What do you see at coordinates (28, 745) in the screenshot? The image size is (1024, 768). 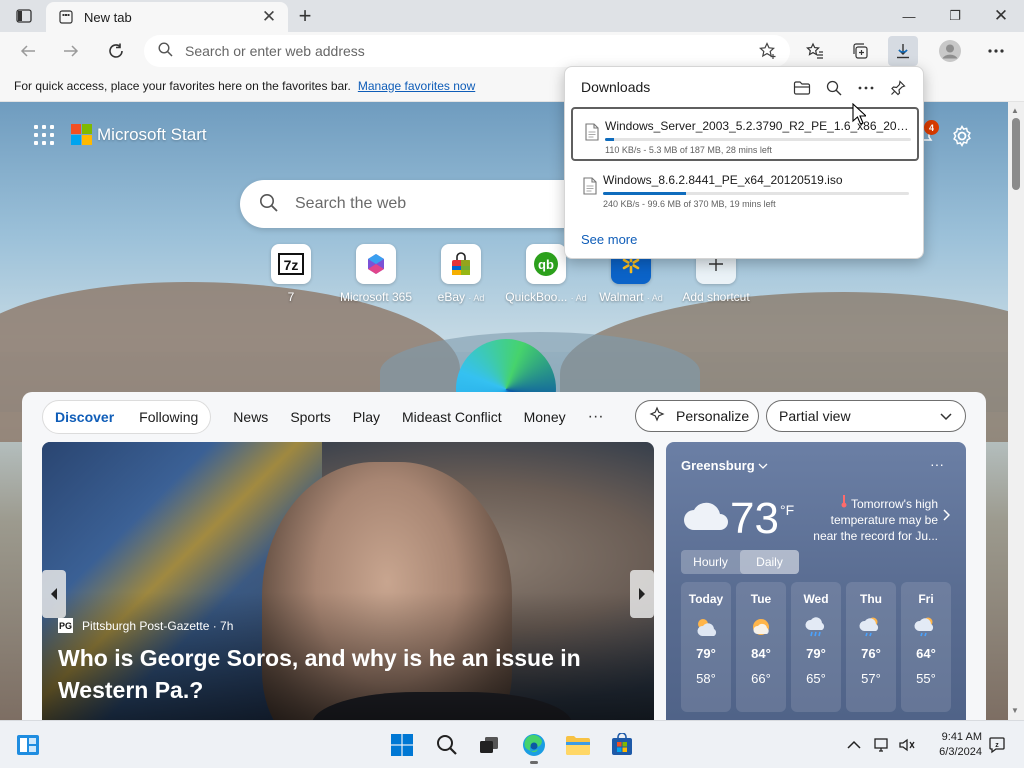 I see `widgets-icon` at bounding box center [28, 745].